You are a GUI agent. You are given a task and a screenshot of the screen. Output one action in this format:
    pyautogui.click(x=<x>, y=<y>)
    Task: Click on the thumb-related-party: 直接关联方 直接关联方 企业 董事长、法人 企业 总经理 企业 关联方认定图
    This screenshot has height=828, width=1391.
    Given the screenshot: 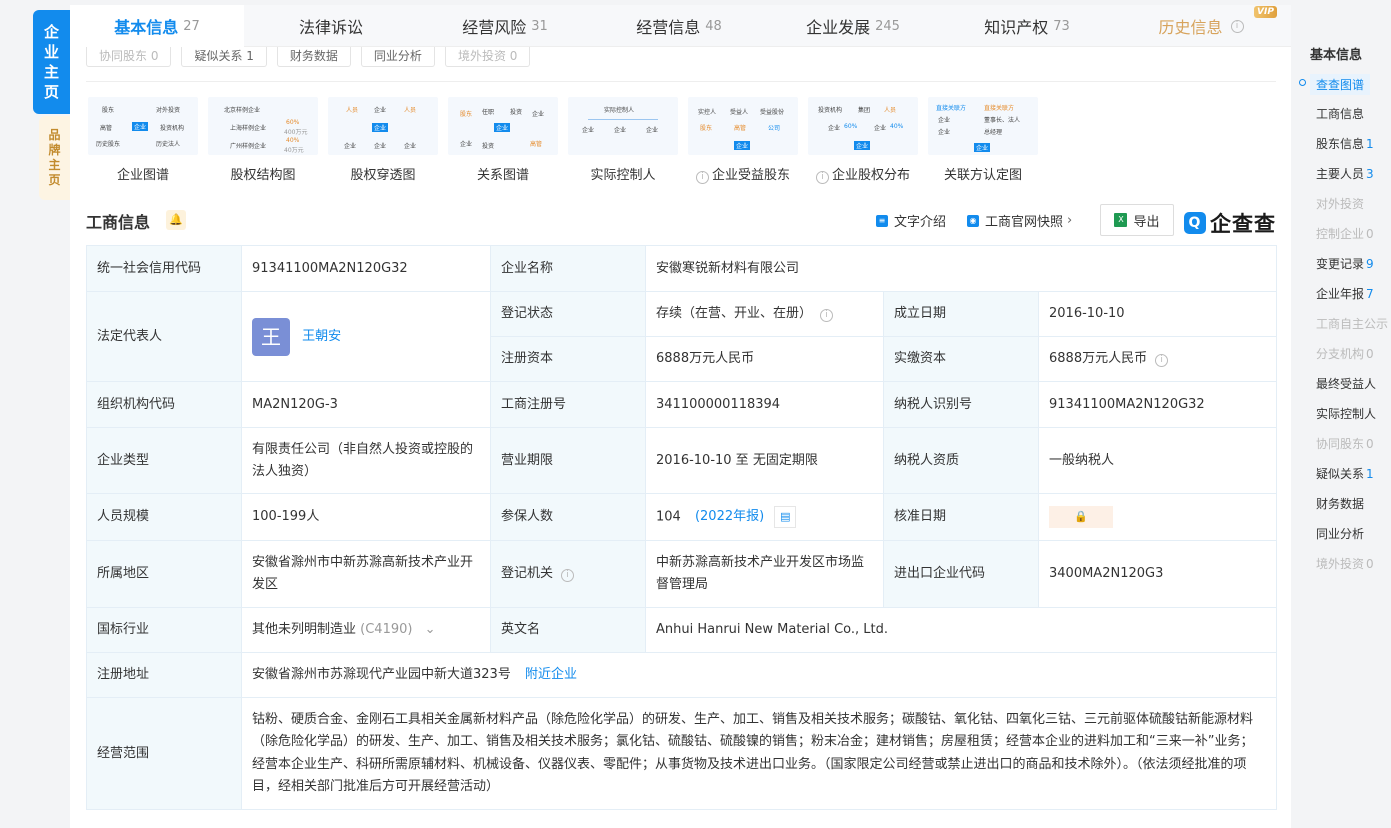 What is the action you would take?
    pyautogui.click(x=983, y=140)
    